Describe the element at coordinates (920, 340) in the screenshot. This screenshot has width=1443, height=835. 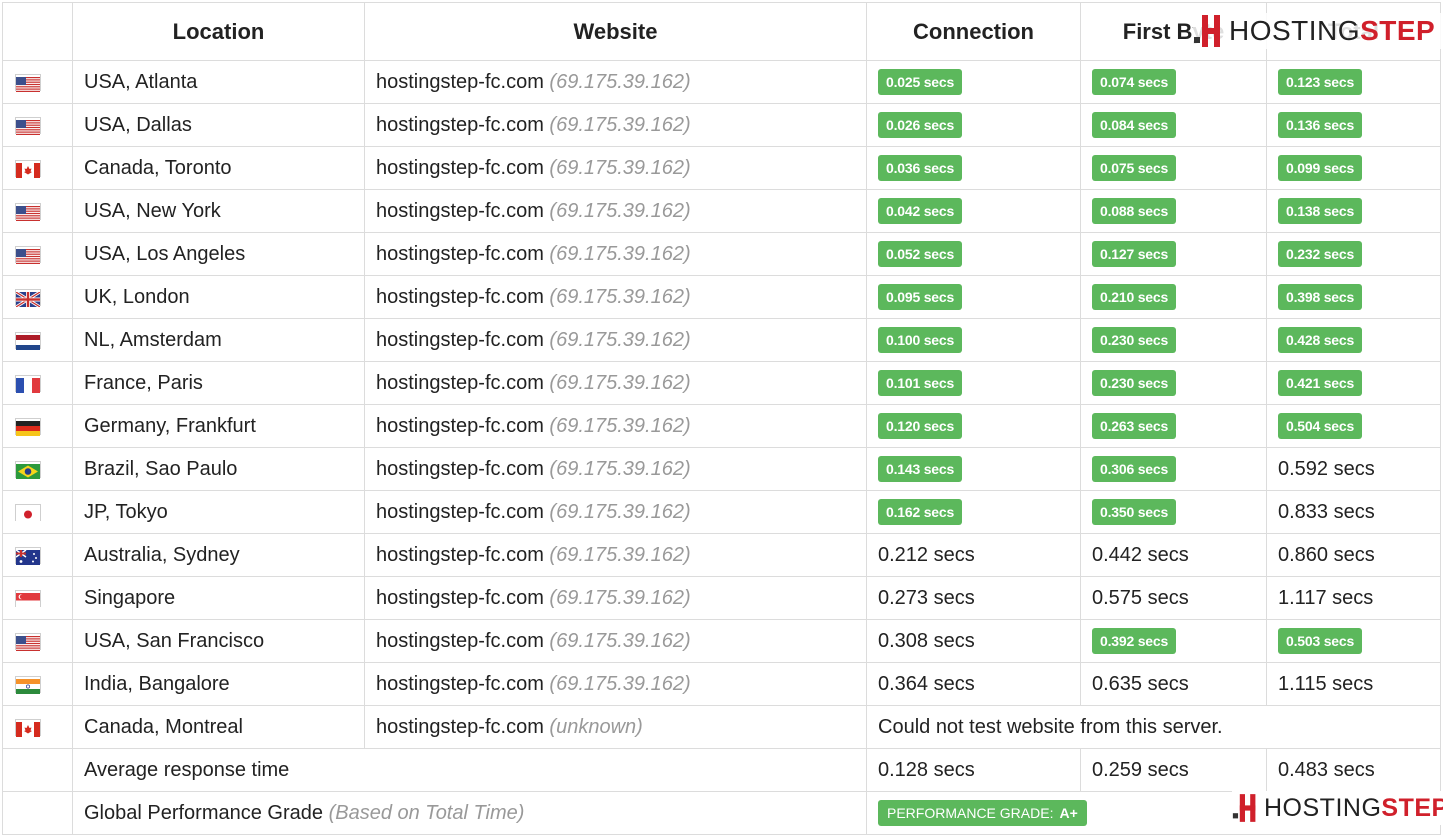
I see `connection-badge: 0.100 secs` at that location.